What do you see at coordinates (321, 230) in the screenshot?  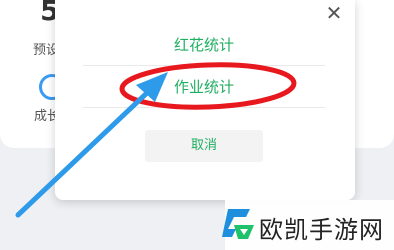 I see `watermark-text: 欧凯手游网` at bounding box center [321, 230].